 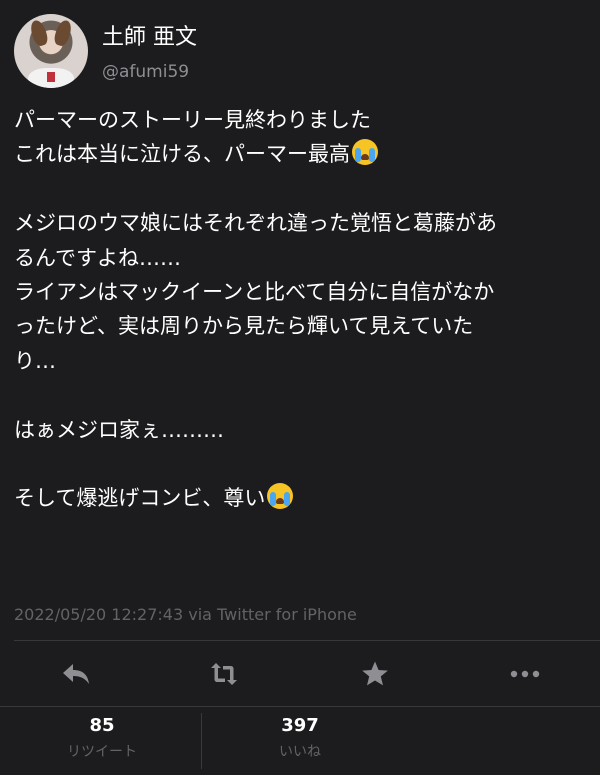 What do you see at coordinates (182, 154) in the screenshot?
I see `tweet-line-text: これは本当に泣ける、パーマー最高` at bounding box center [182, 154].